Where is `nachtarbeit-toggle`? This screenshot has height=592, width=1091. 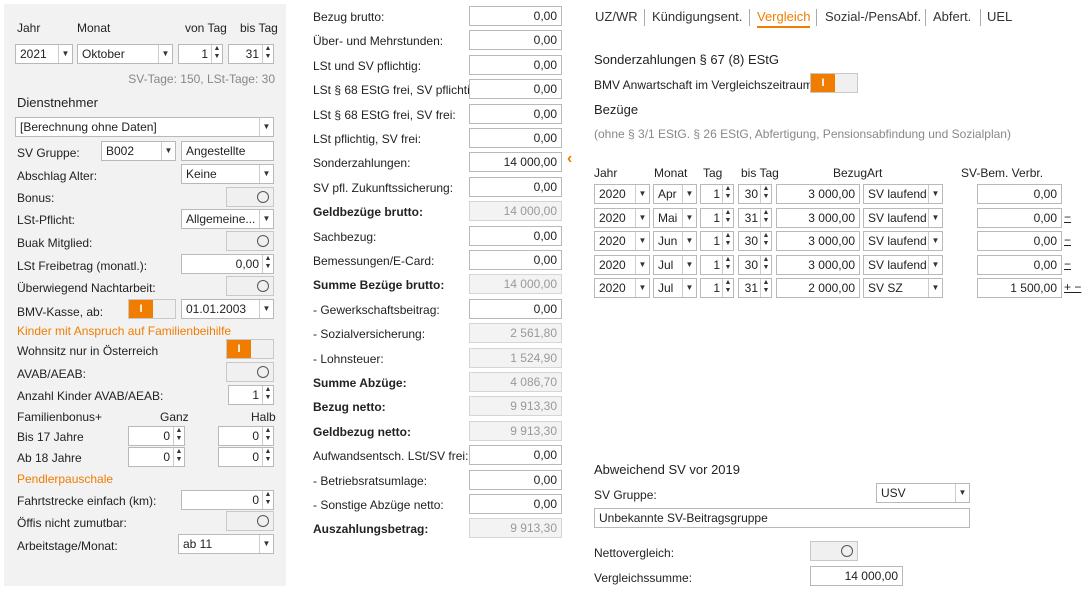
nachtarbeit-toggle is located at coordinates (250, 286).